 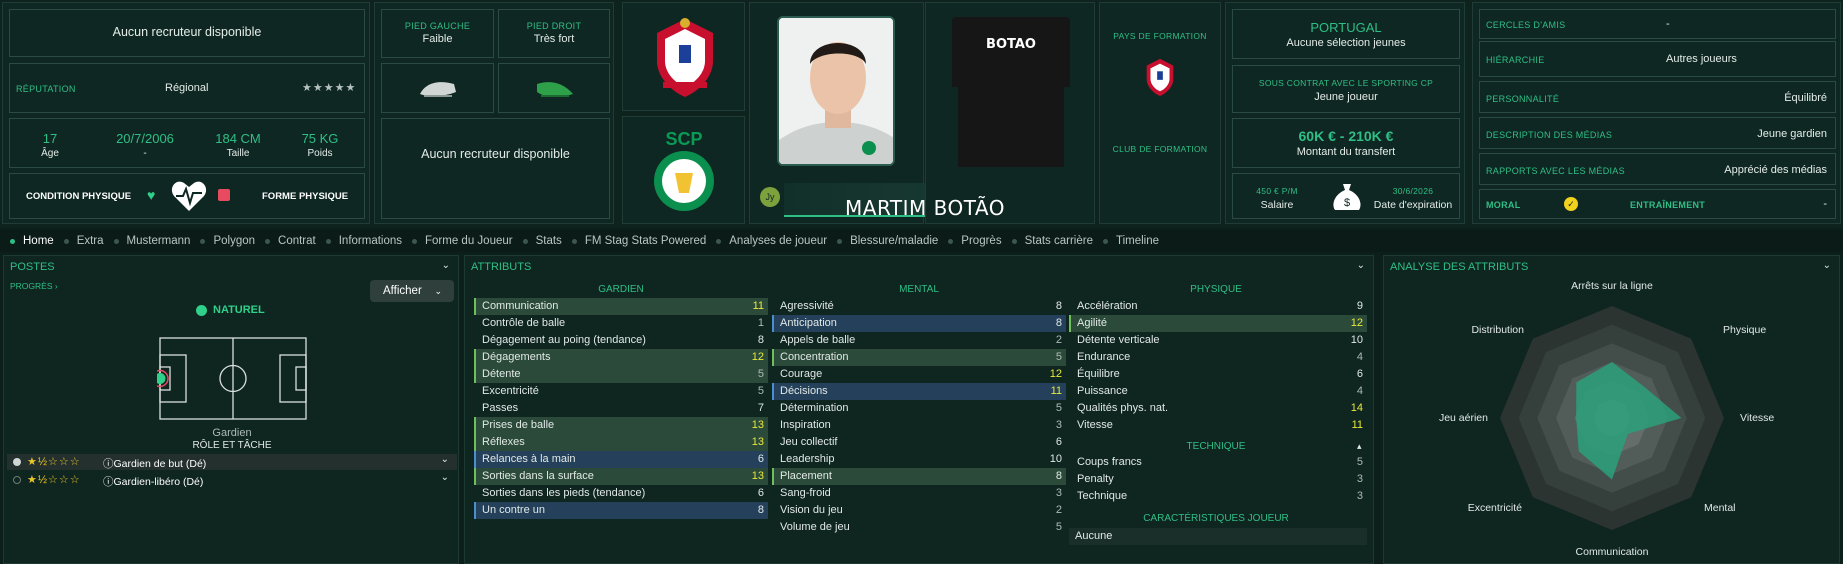 I want to click on tab-13: Timeline, so click(x=1130, y=241).